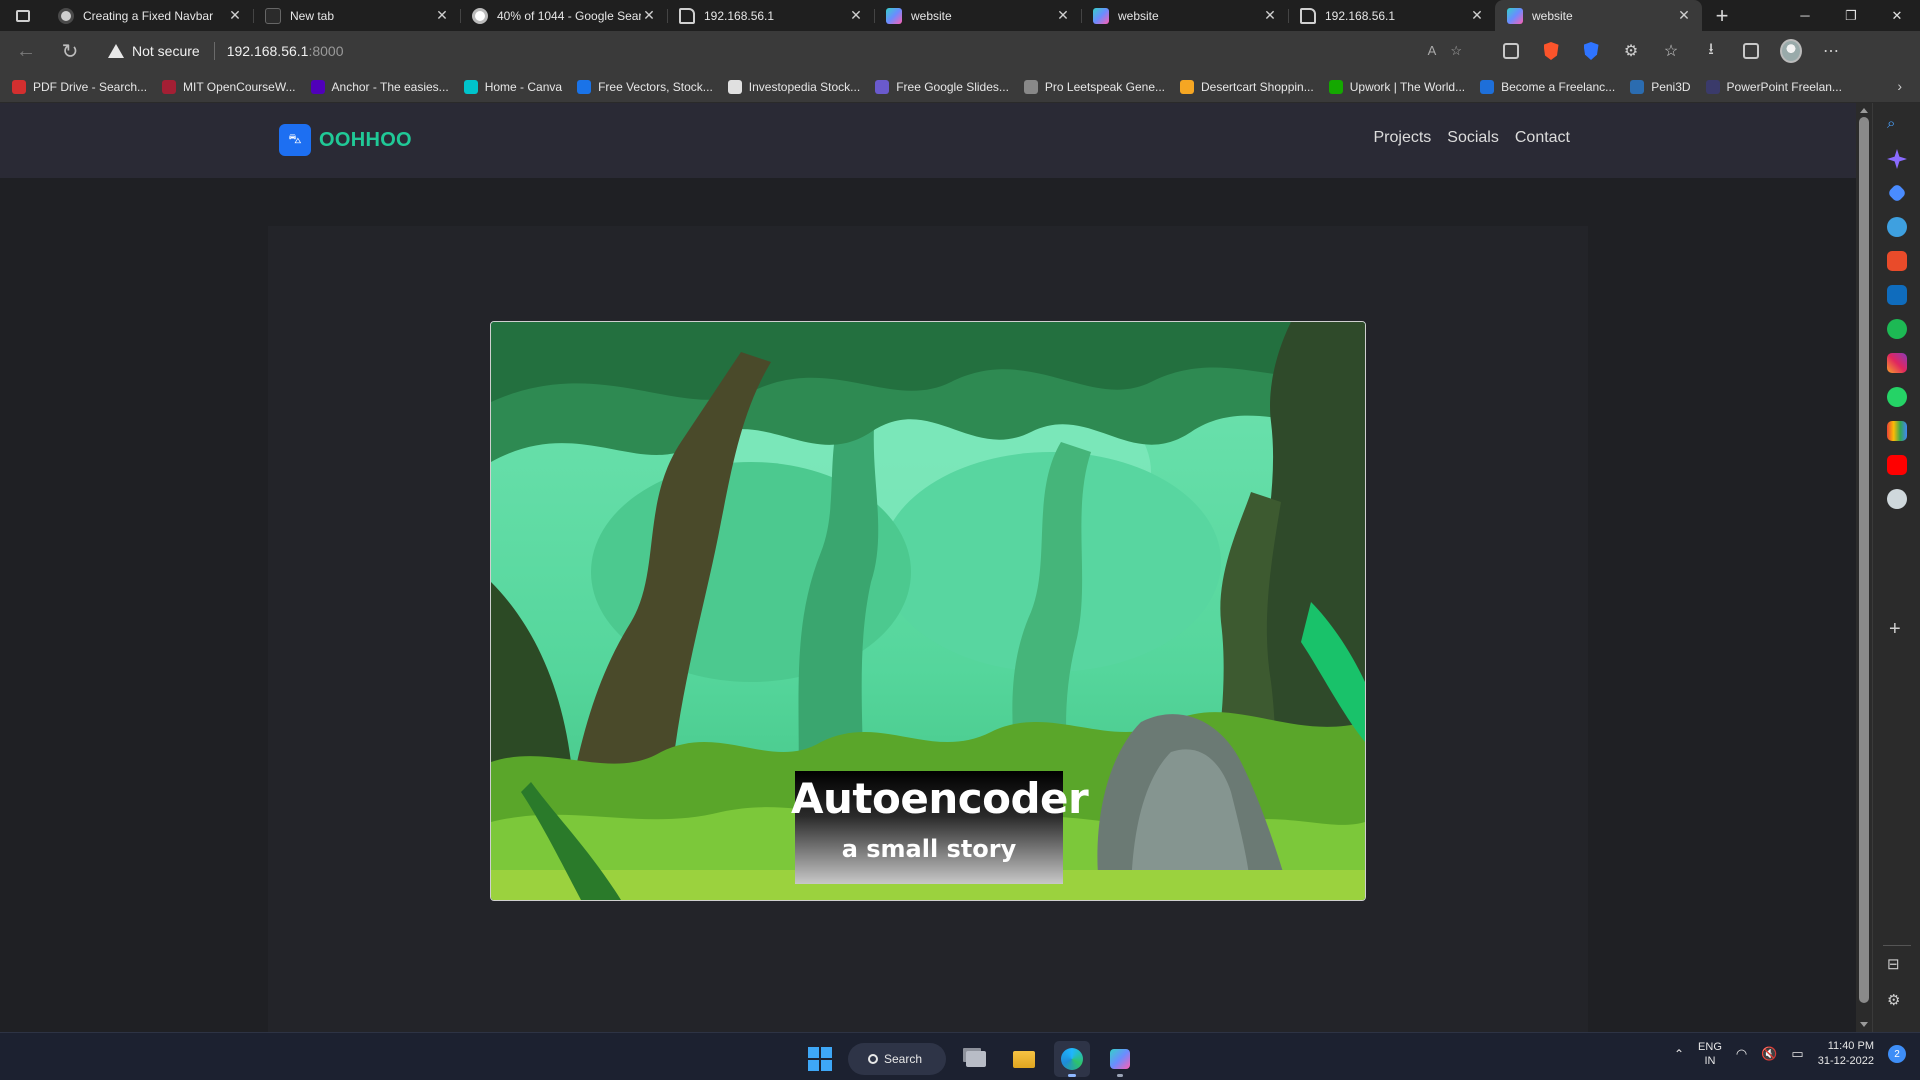 The image size is (1920, 1080). I want to click on shield-extension-icon, so click(1591, 51).